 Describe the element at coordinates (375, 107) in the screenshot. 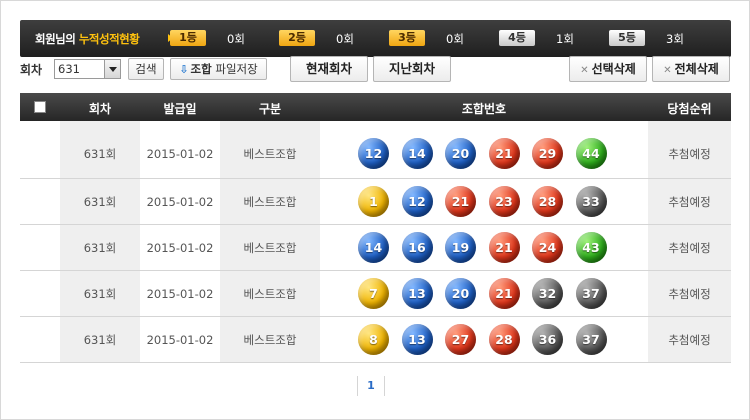

I see `table-header: 회차 발급일 구분 조합번호 당첨순위` at that location.